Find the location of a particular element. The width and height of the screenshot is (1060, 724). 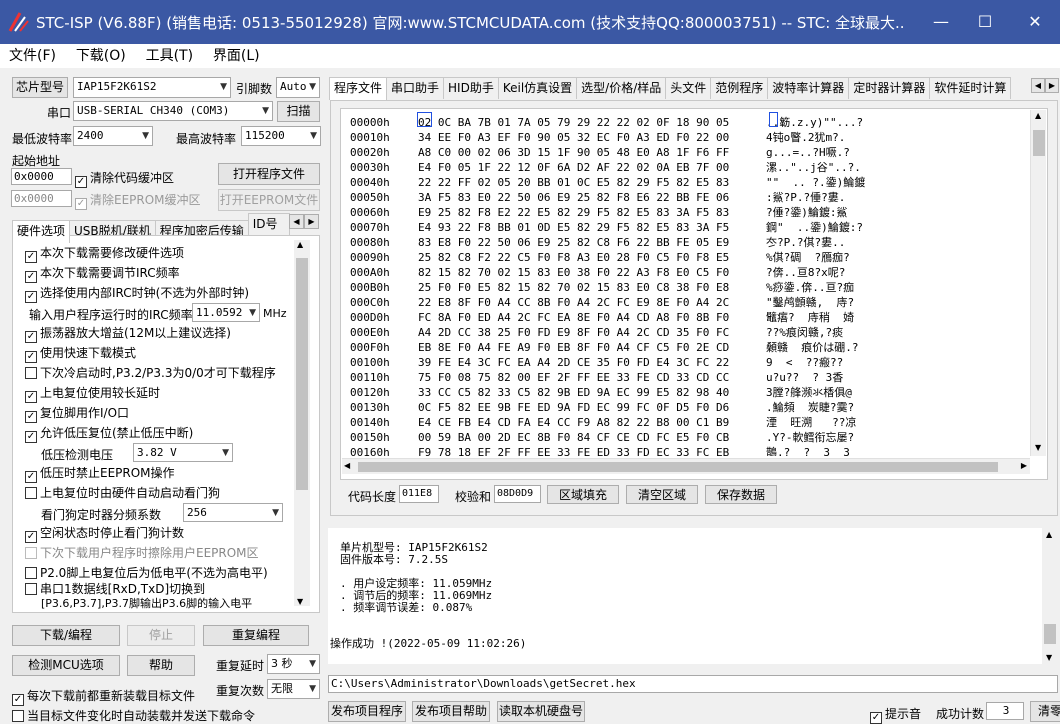

beep-checkbox: 提示音 is located at coordinates (895, 714).